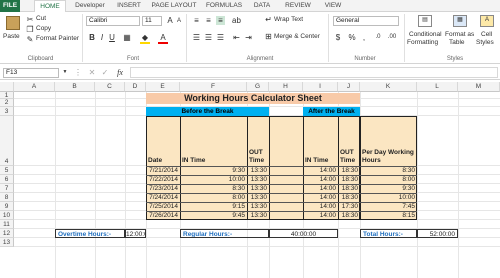 Image resolution: width=500 pixels, height=278 pixels. I want to click on number-format-select: General, so click(366, 21).